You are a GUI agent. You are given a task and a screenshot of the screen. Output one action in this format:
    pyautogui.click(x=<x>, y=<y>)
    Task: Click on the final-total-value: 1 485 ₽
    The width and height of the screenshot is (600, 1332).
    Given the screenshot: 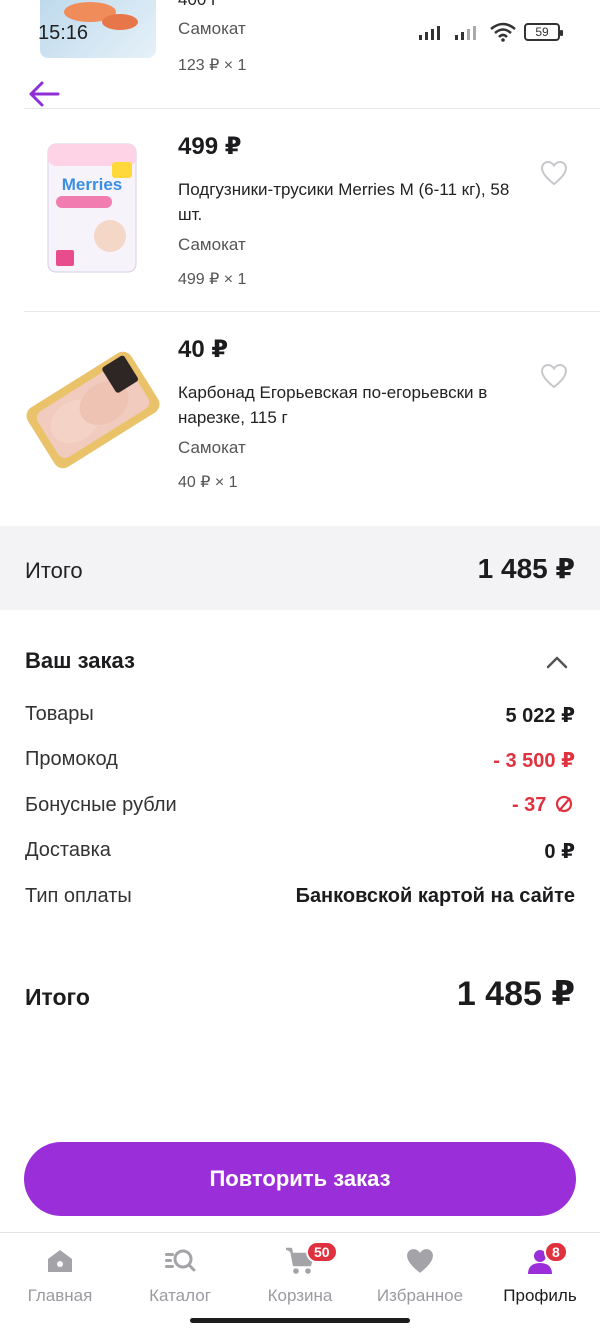 What is the action you would take?
    pyautogui.click(x=515, y=994)
    